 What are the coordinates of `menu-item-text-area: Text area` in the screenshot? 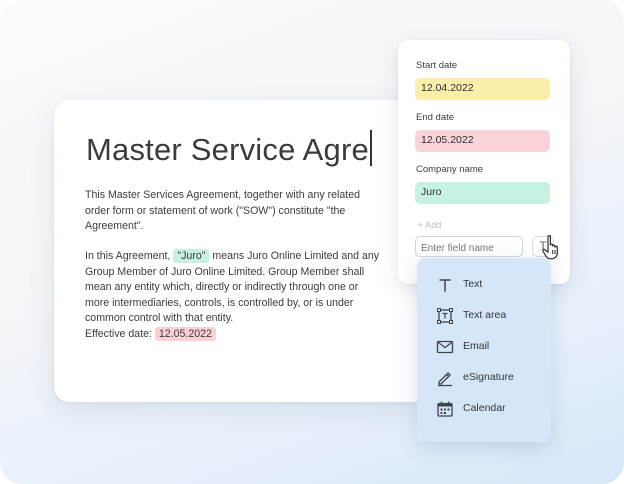 It's located at (484, 316).